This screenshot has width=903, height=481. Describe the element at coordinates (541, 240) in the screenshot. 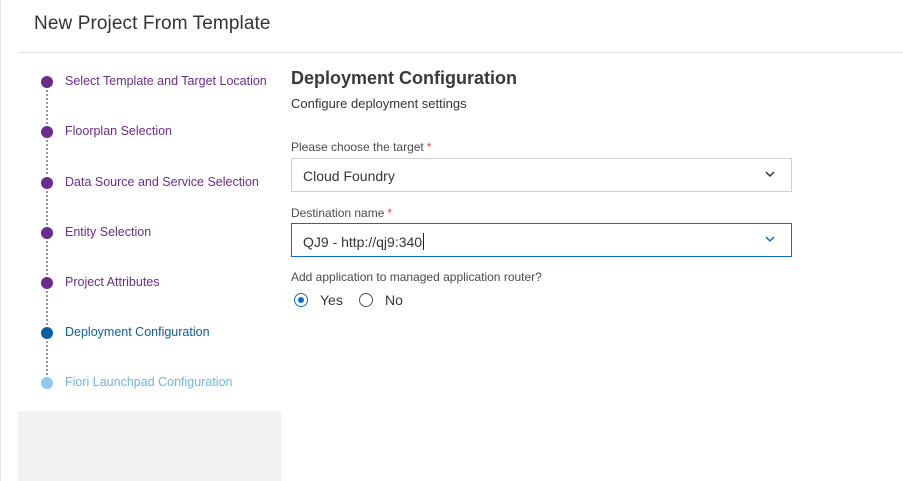

I see `destination-select: QJ9 - http://qj9:340` at that location.